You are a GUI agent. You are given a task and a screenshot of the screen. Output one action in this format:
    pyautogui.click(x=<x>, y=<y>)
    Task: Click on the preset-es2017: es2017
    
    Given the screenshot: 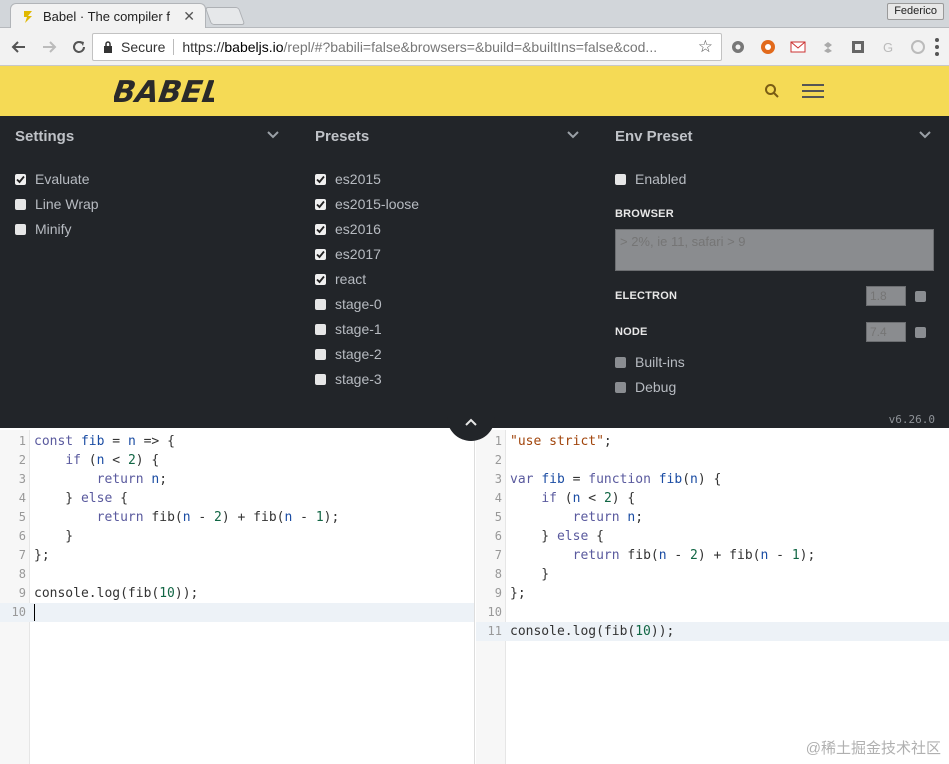 What is the action you would take?
    pyautogui.click(x=348, y=254)
    